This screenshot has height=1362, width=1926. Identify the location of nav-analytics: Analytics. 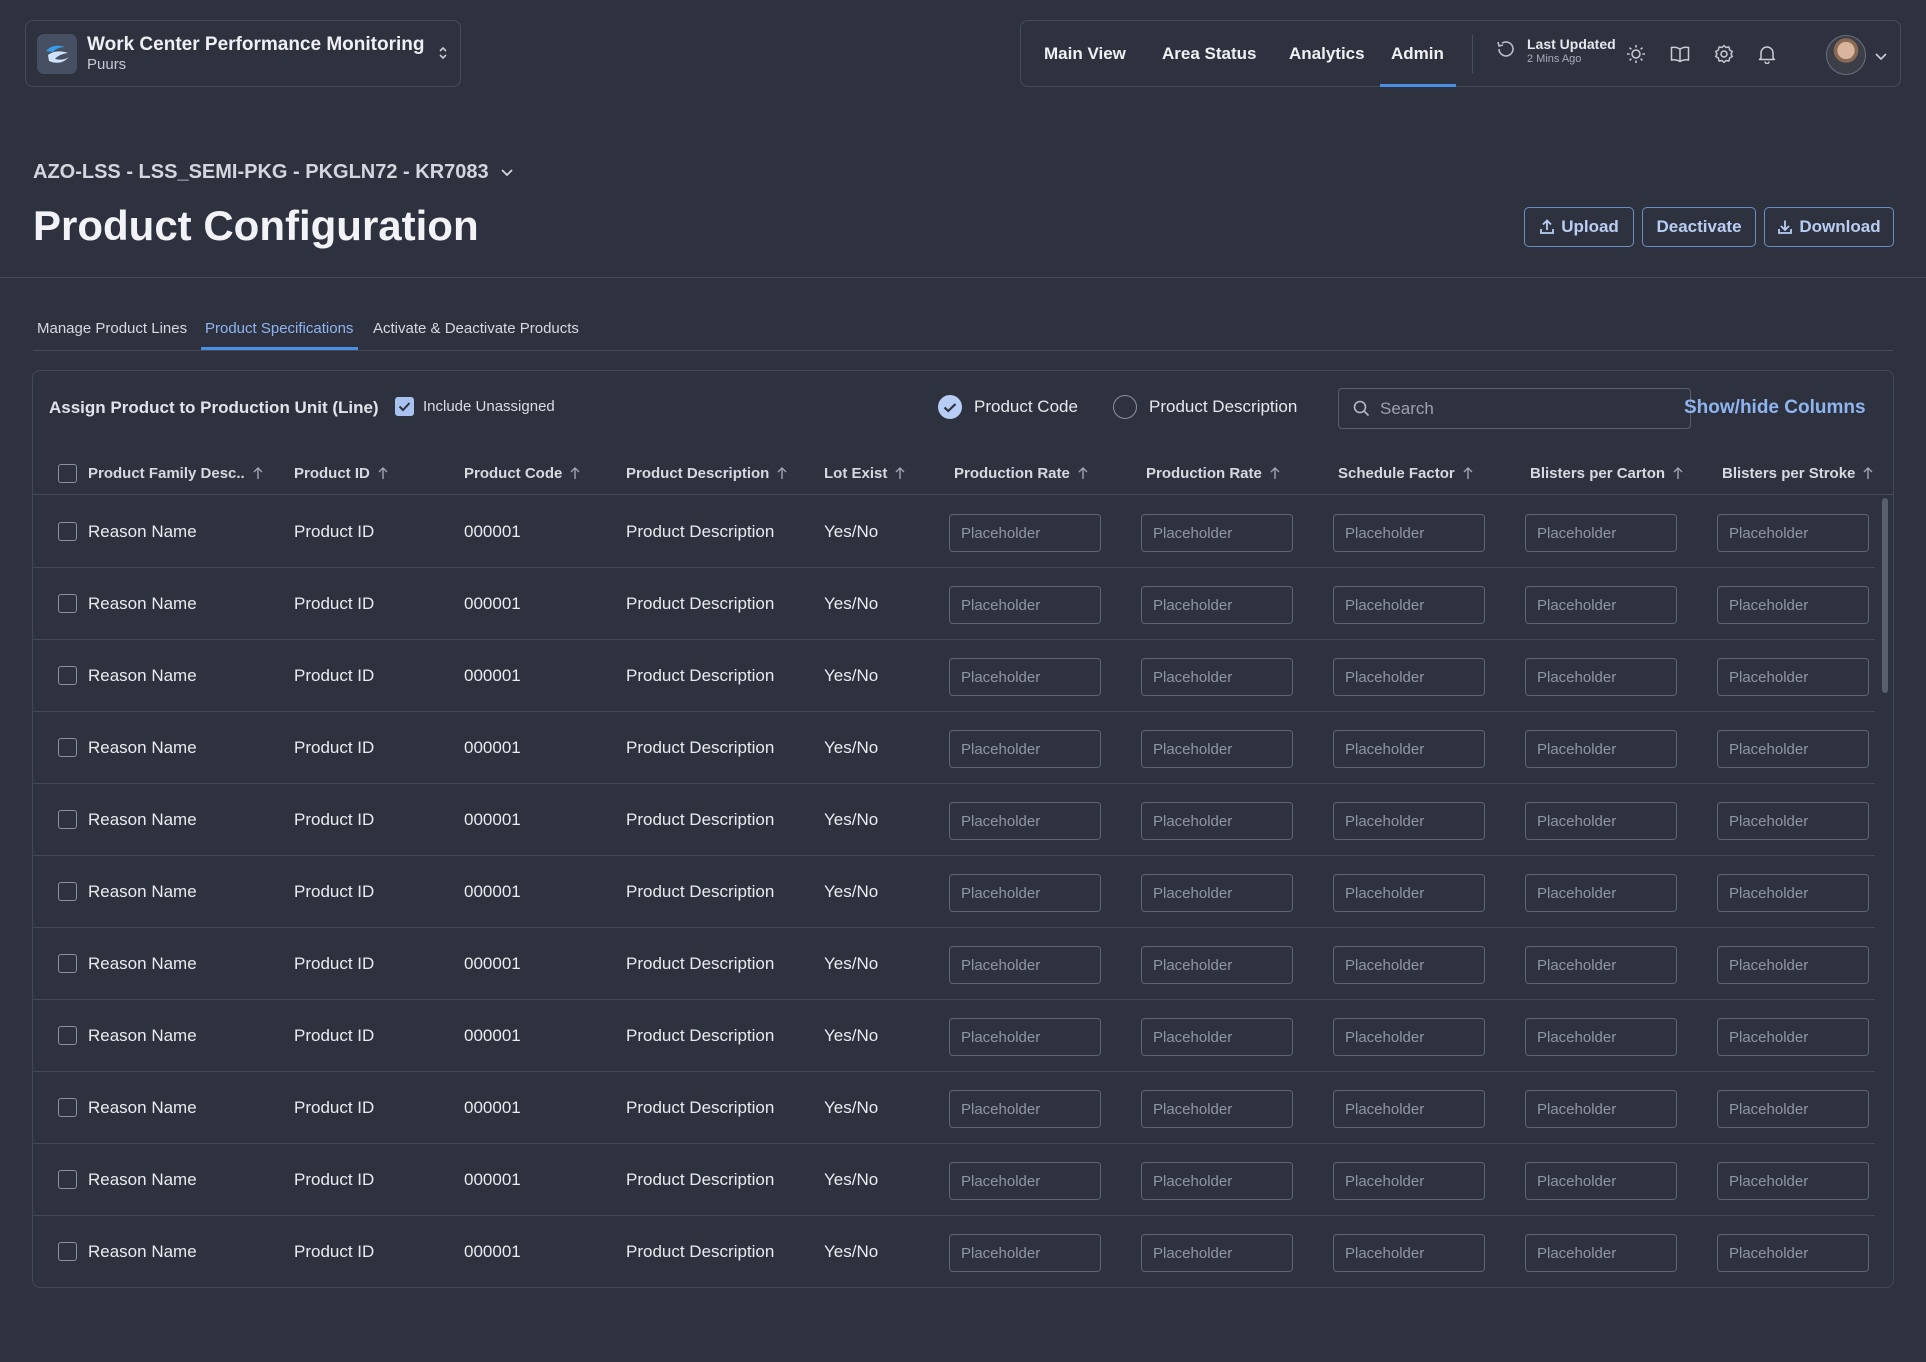
(1327, 53).